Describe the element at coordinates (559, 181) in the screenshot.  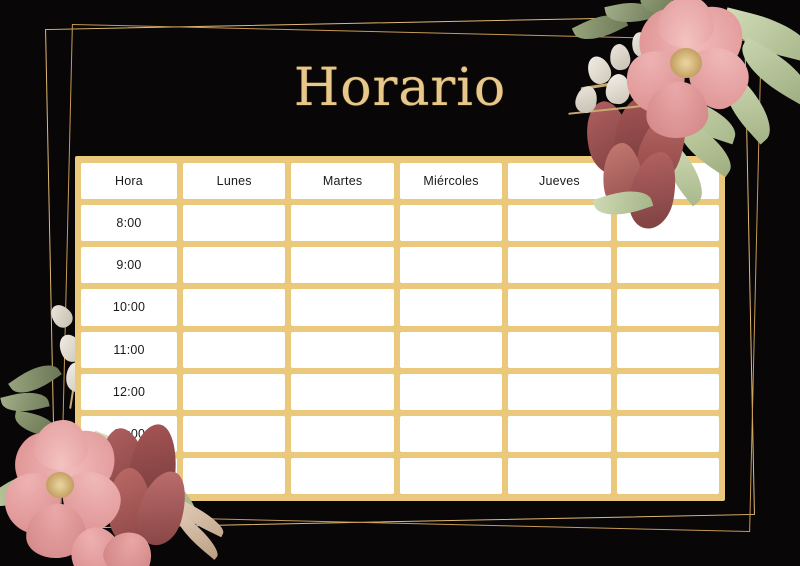
I see `column-header-jueves: Jueves` at that location.